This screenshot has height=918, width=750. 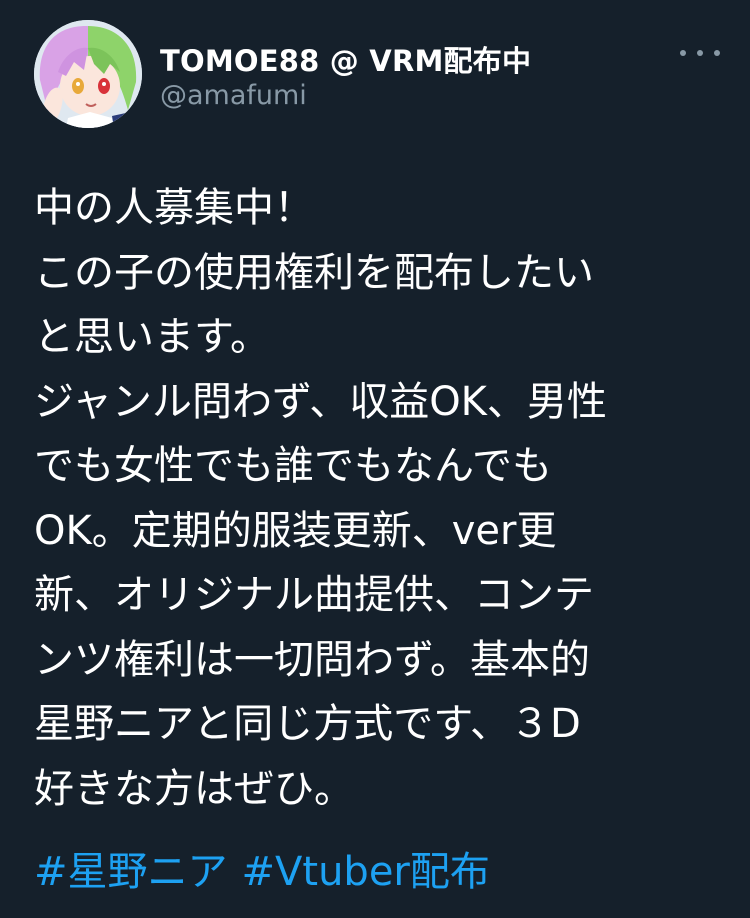 What do you see at coordinates (345, 59) in the screenshot?
I see `author-display-name: TOMOE88 @ VRM配布中` at bounding box center [345, 59].